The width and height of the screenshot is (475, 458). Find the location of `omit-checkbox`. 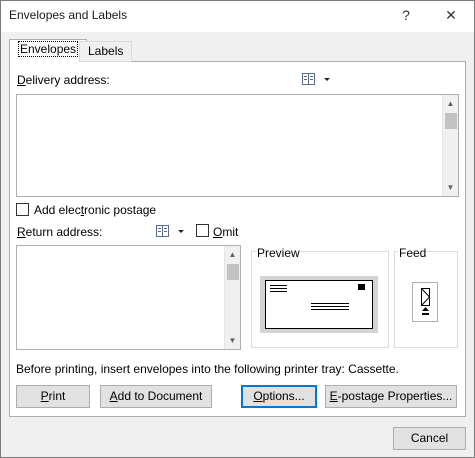

omit-checkbox is located at coordinates (202, 230).